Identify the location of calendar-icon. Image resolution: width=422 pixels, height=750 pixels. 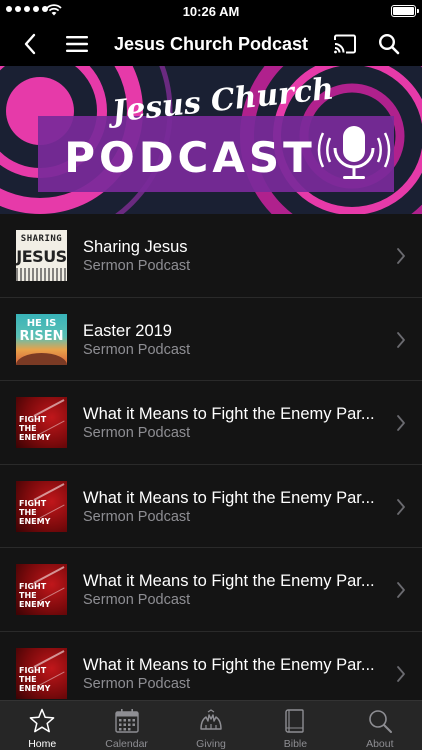
(126, 721).